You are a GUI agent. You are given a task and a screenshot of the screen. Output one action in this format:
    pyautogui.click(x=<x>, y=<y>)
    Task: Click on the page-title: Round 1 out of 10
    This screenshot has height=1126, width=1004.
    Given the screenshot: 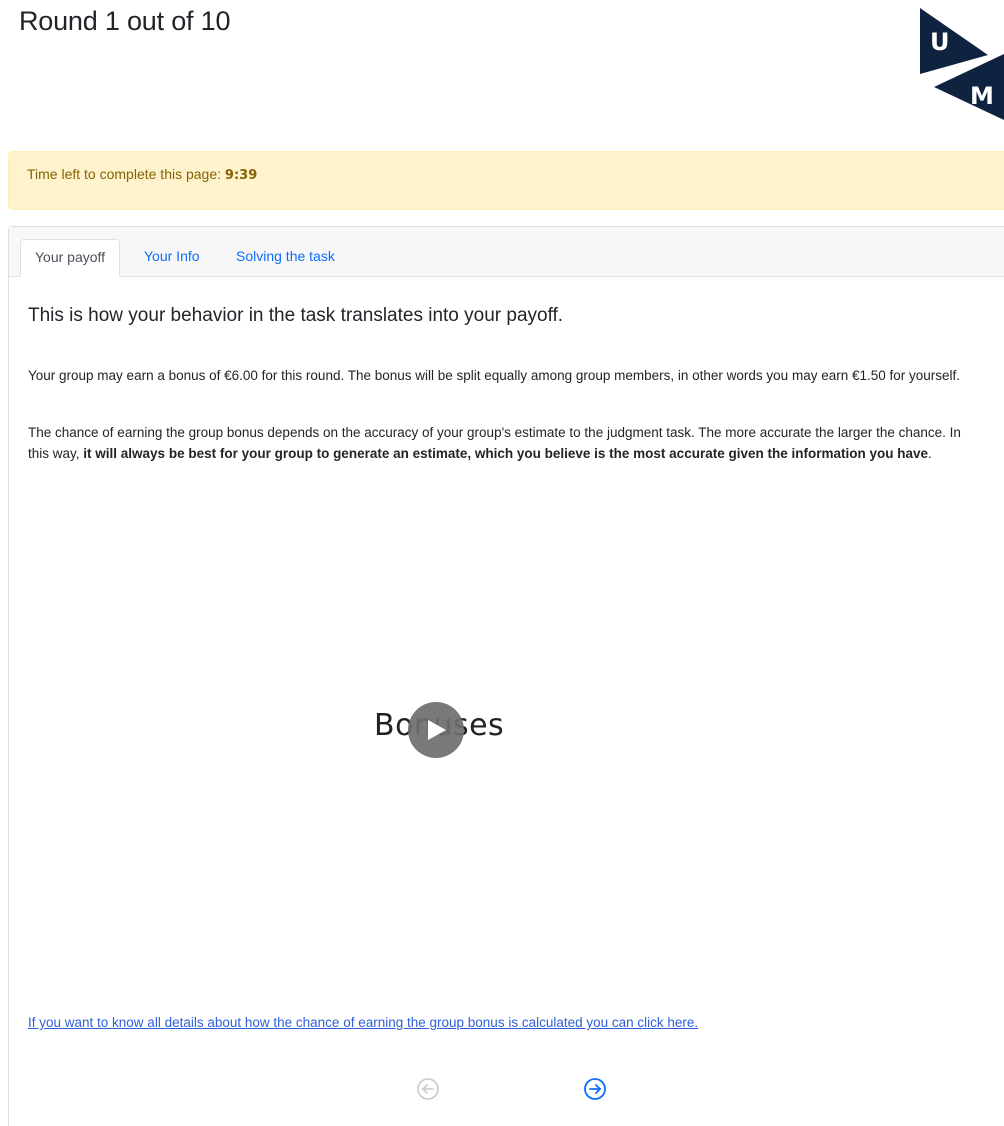 What is the action you would take?
    pyautogui.click(x=125, y=21)
    